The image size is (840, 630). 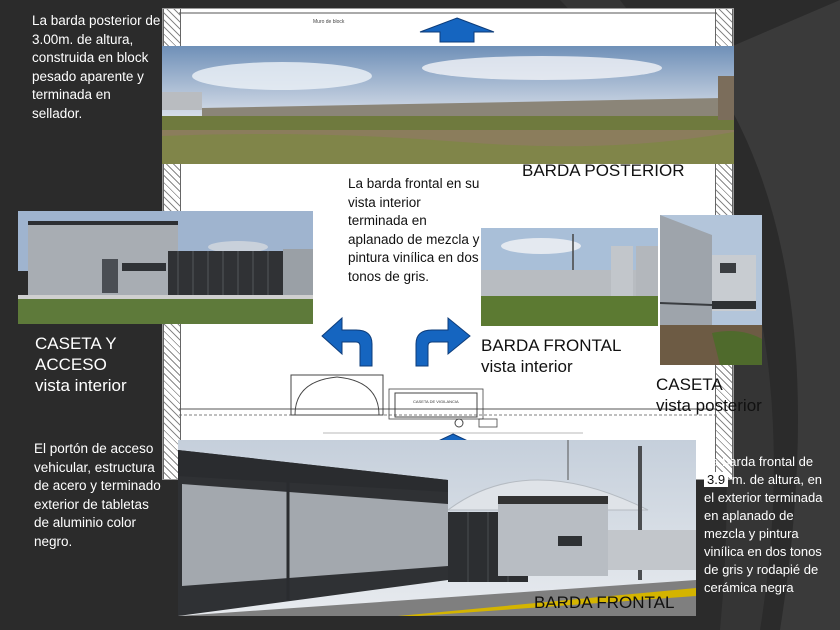 I want to click on photo-caseta-posterior, so click(x=711, y=290).